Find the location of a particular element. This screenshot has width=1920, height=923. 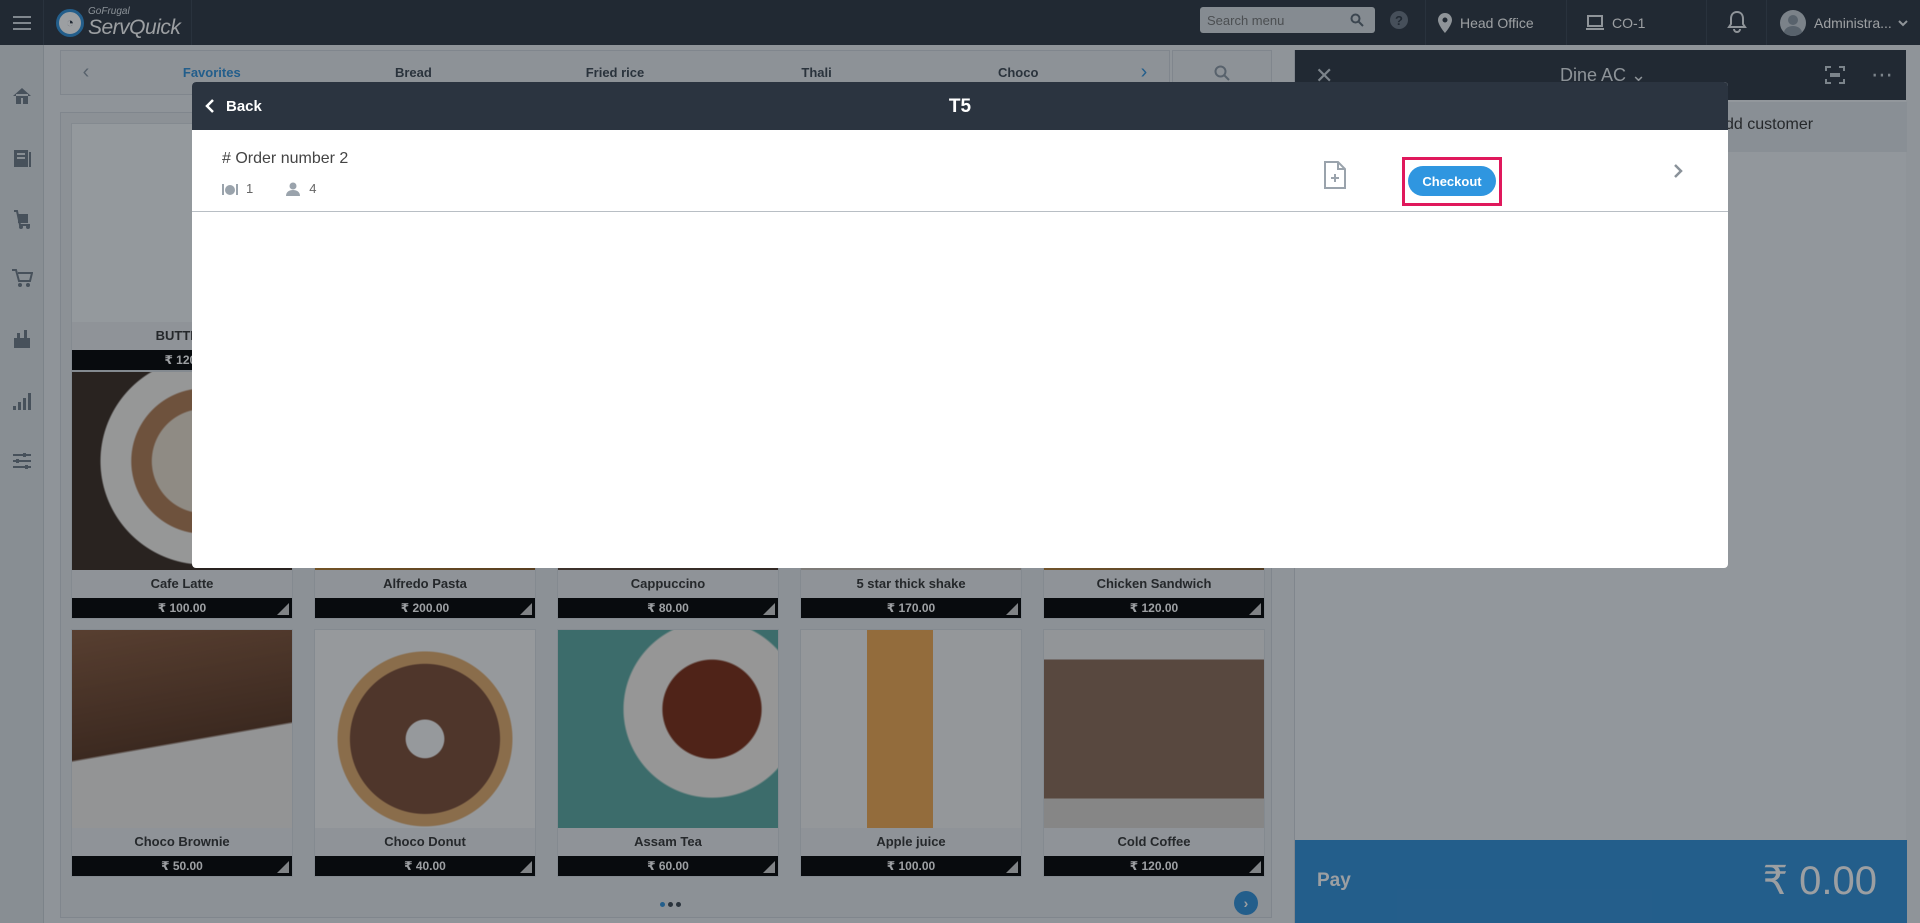

dining-icon is located at coordinates (230, 189).